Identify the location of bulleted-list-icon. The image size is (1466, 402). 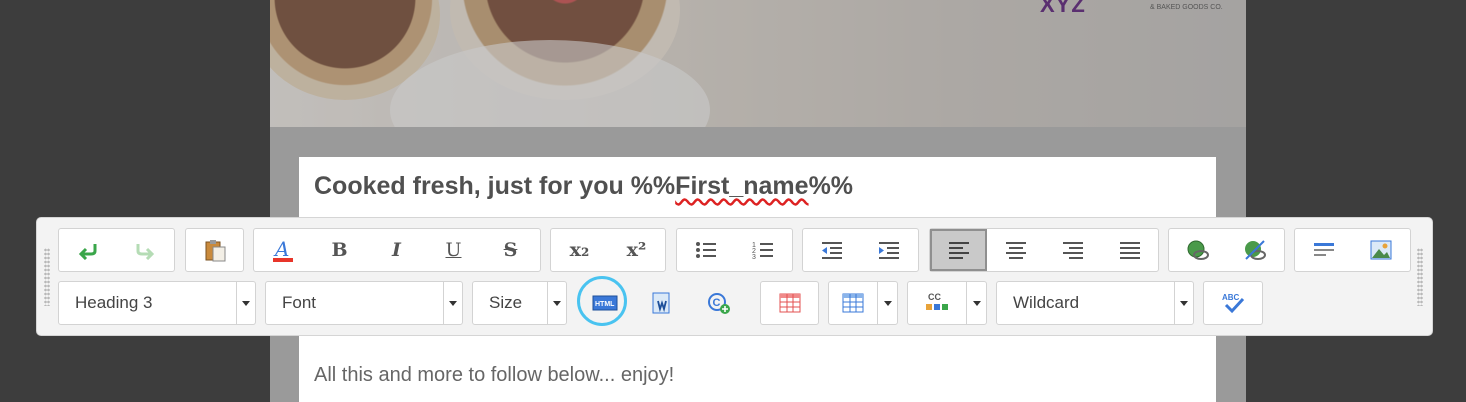
(705, 250).